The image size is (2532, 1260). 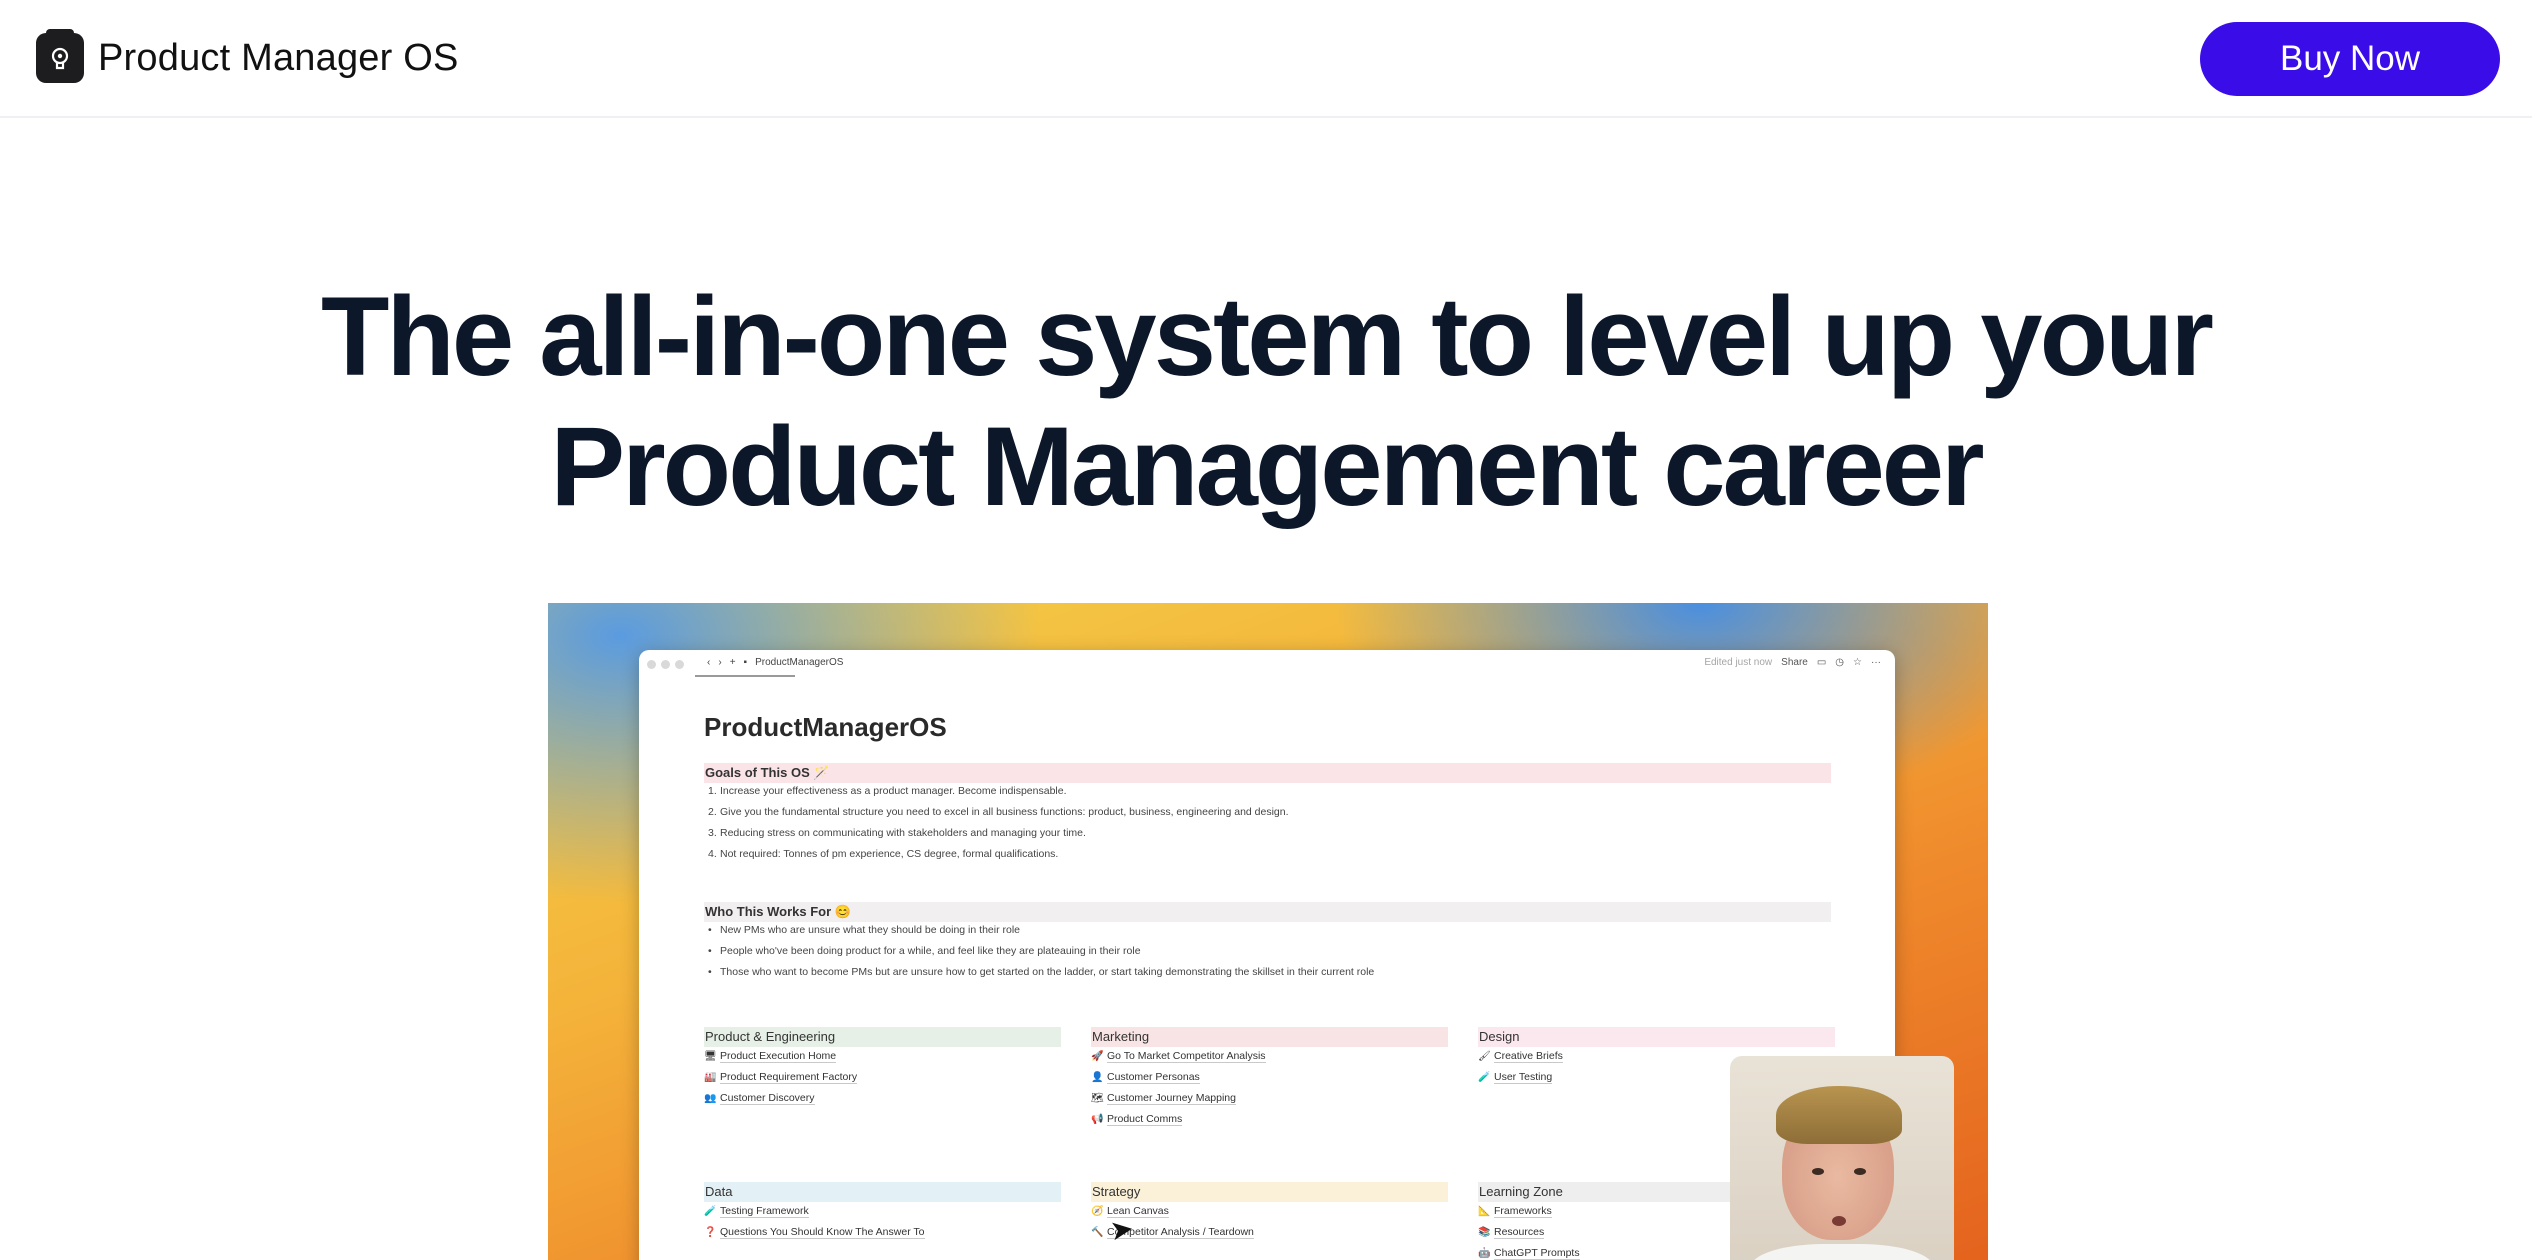 What do you see at coordinates (60, 56) in the screenshot?
I see `briefcase-logo-icon` at bounding box center [60, 56].